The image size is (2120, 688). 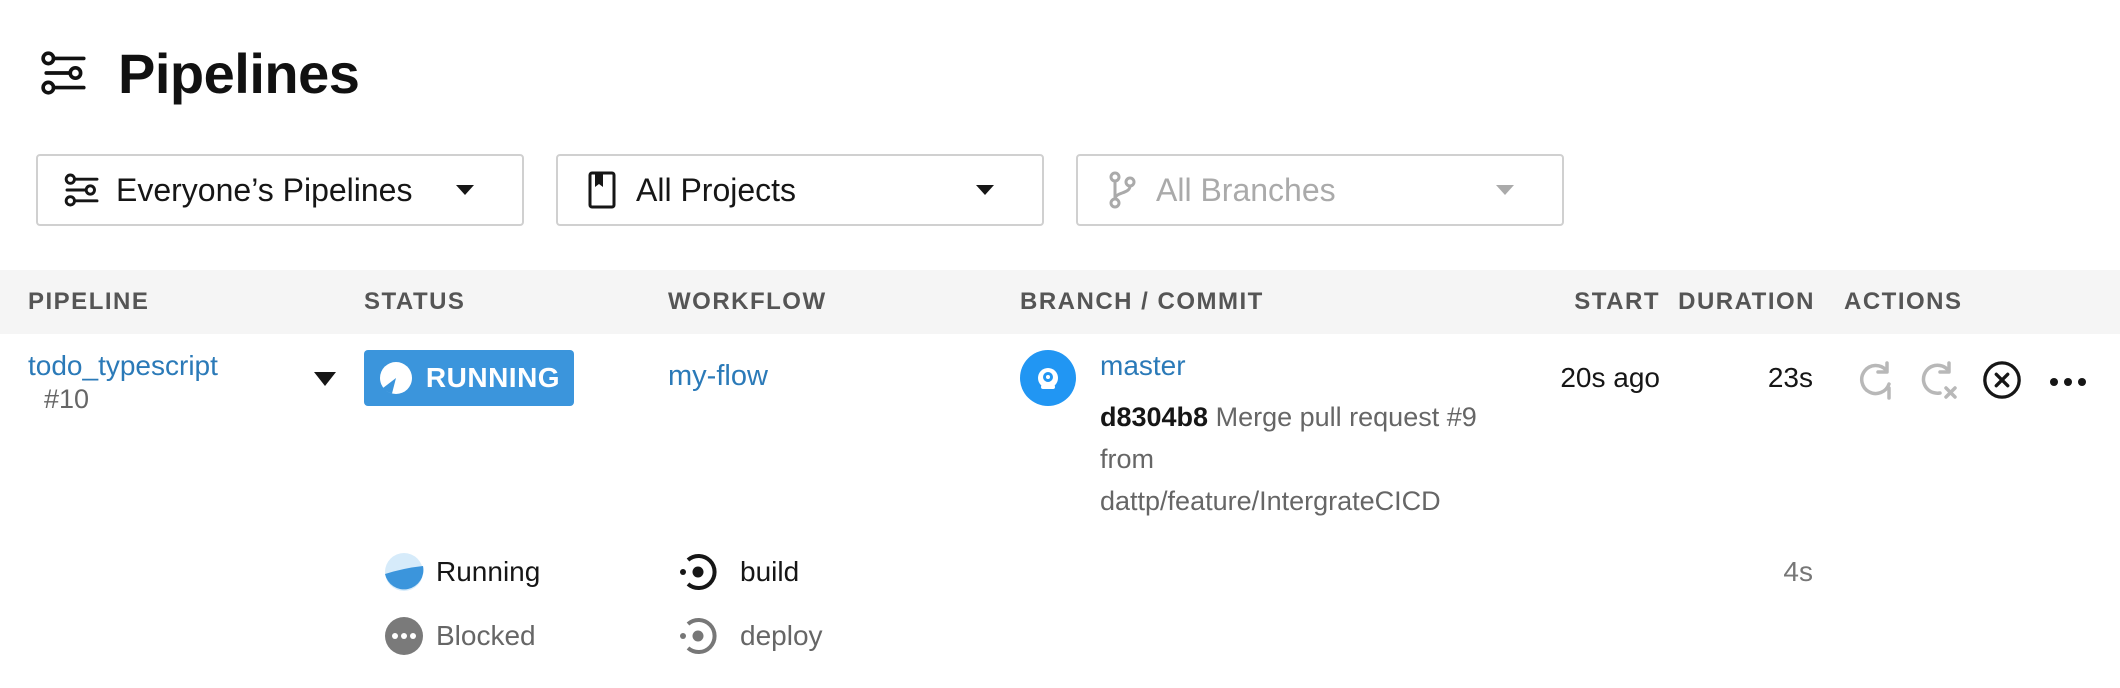 What do you see at coordinates (1610, 377) in the screenshot?
I see `start-time: 20s ago` at bounding box center [1610, 377].